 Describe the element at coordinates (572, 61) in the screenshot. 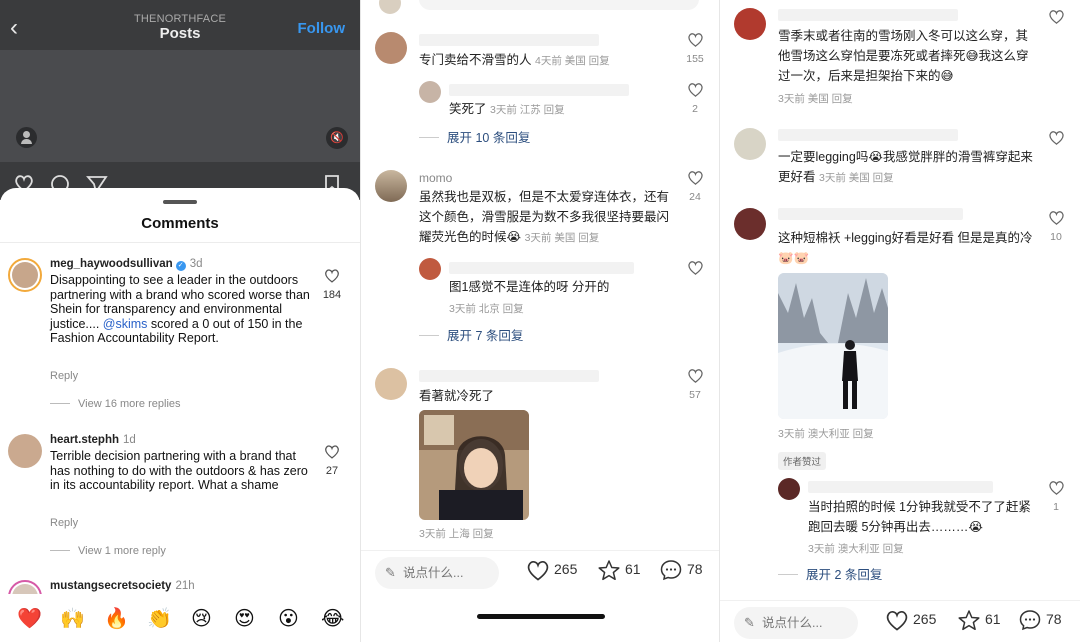

I see `comment-meta: 4天前 美国 回复` at that location.